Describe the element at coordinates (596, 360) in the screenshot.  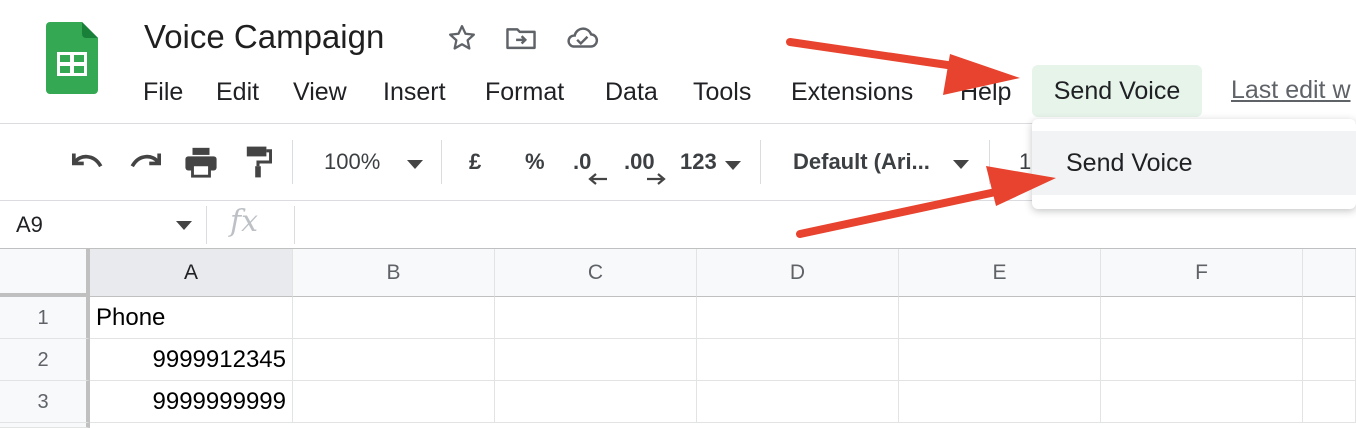
I see `cell-c2` at that location.